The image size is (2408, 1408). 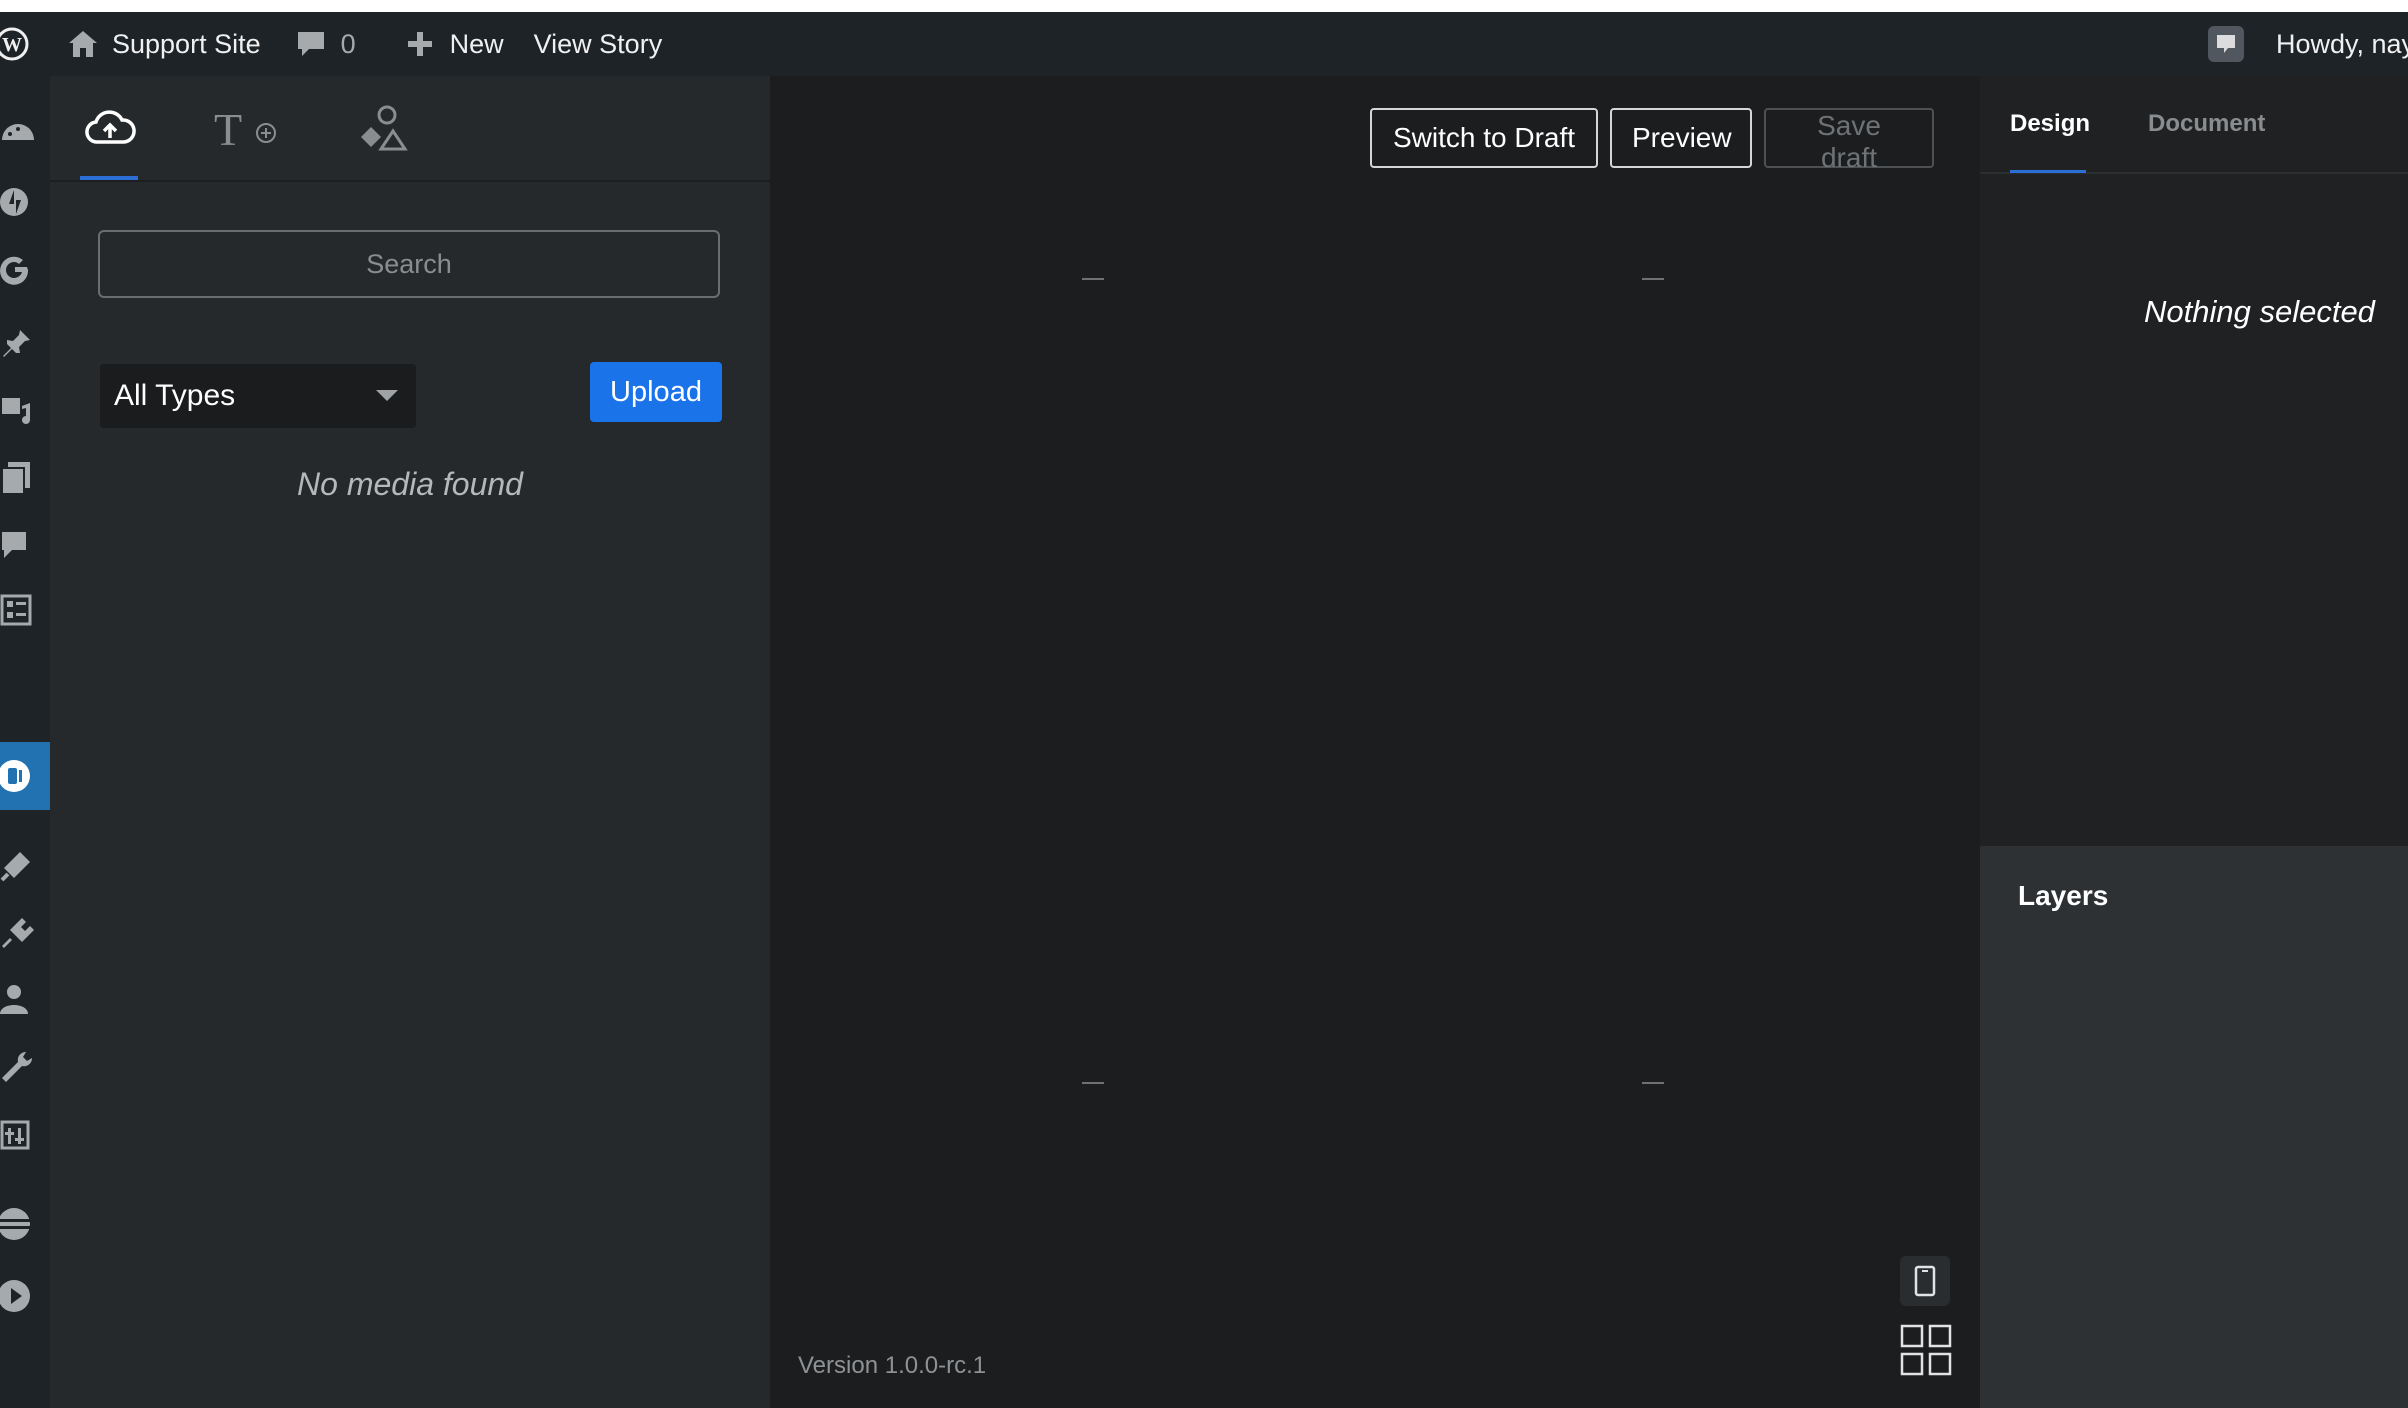 I want to click on empty-media-message: No media found, so click(x=410, y=484).